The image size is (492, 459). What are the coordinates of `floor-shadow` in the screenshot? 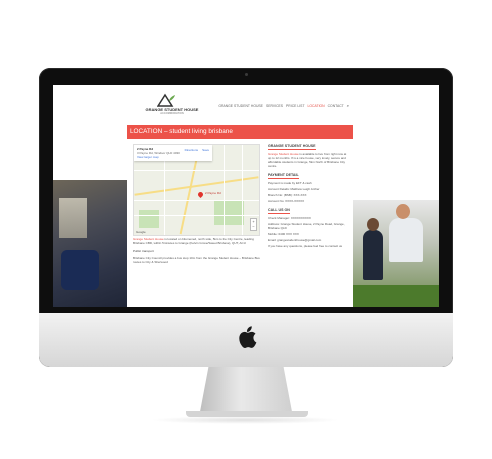 It's located at (245, 420).